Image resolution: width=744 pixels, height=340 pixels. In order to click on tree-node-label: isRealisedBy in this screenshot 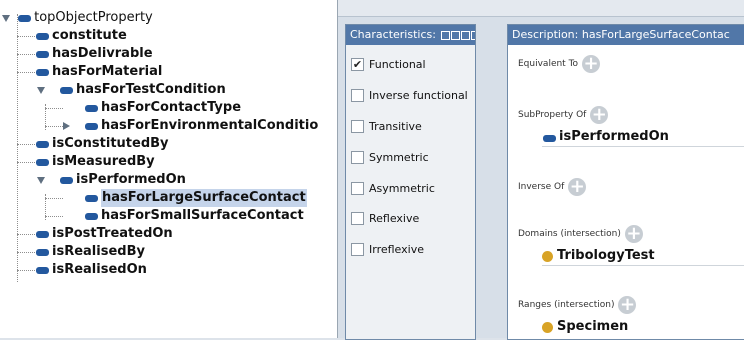, I will do `click(98, 251)`.